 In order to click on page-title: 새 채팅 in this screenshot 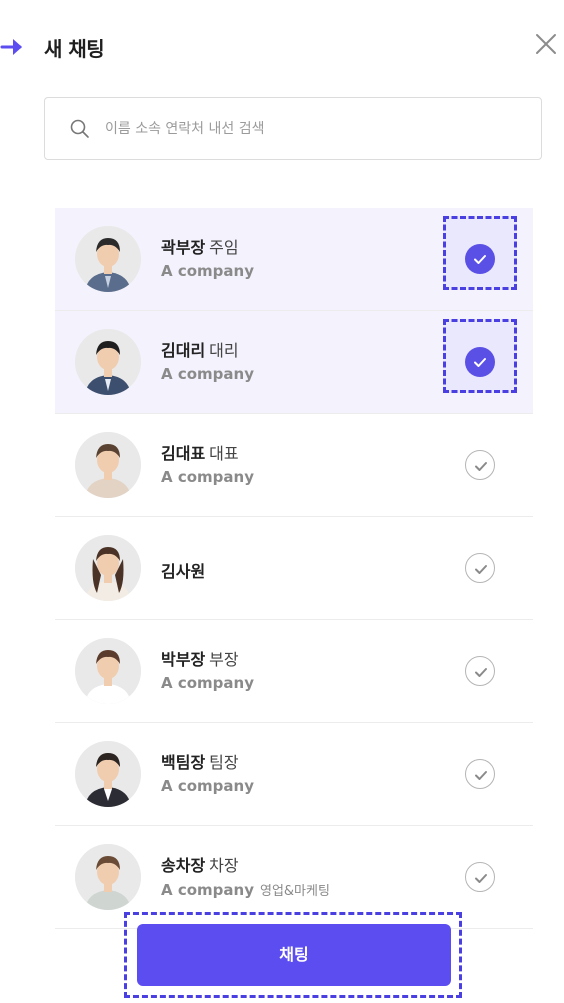, I will do `click(74, 49)`.